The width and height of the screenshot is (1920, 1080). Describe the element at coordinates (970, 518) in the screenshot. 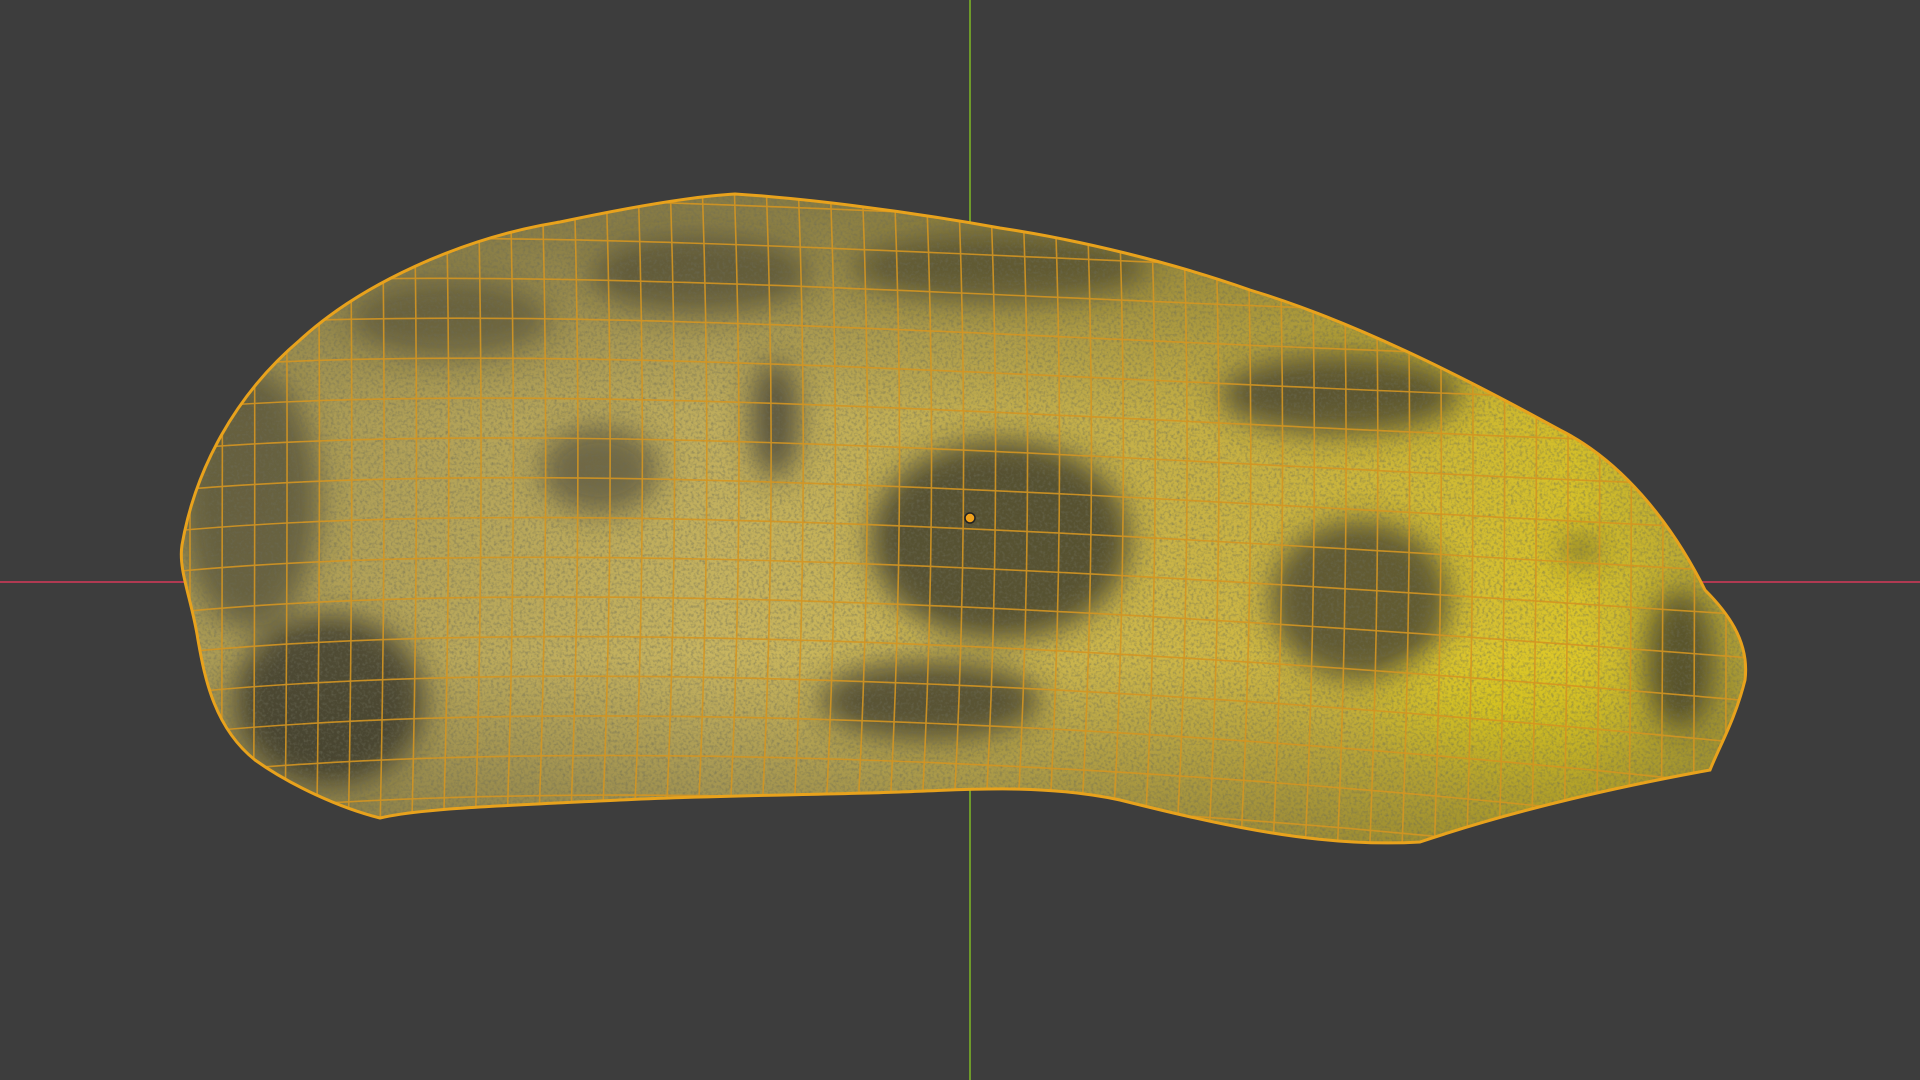

I see `object-origin-dot` at that location.